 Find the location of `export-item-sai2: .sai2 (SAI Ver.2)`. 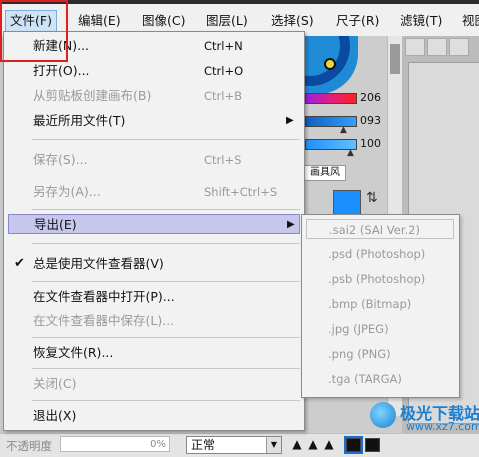

export-item-sai2: .sai2 (SAI Ver.2) is located at coordinates (380, 229).